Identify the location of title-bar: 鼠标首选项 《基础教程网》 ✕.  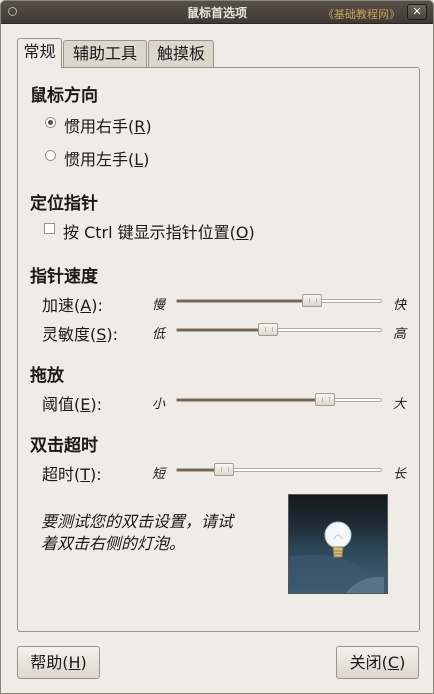
(217, 12).